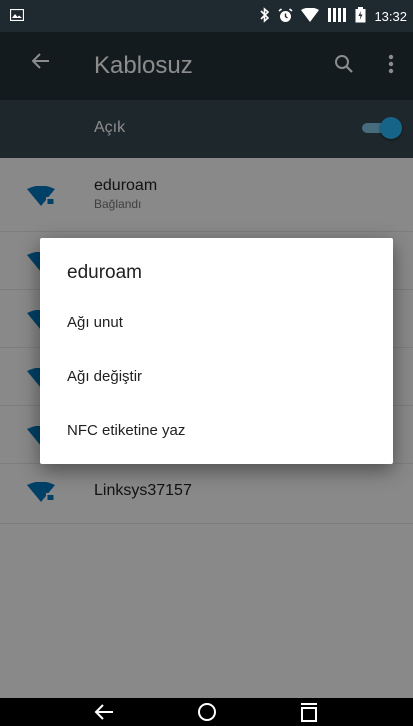 The width and height of the screenshot is (413, 726). What do you see at coordinates (104, 272) in the screenshot?
I see `dialog-title: eduroam` at bounding box center [104, 272].